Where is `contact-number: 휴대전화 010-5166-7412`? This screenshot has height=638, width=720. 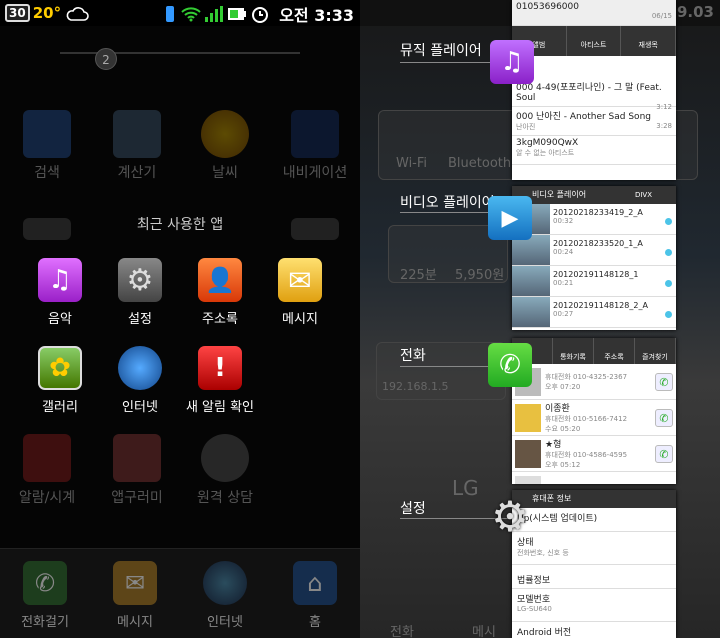 contact-number: 휴대전화 010-5166-7412 is located at coordinates (586, 419).